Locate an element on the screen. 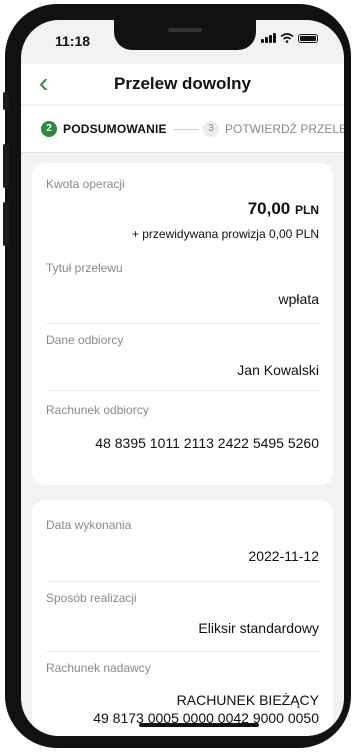  side-button-volume-down is located at coordinates (6, 224).